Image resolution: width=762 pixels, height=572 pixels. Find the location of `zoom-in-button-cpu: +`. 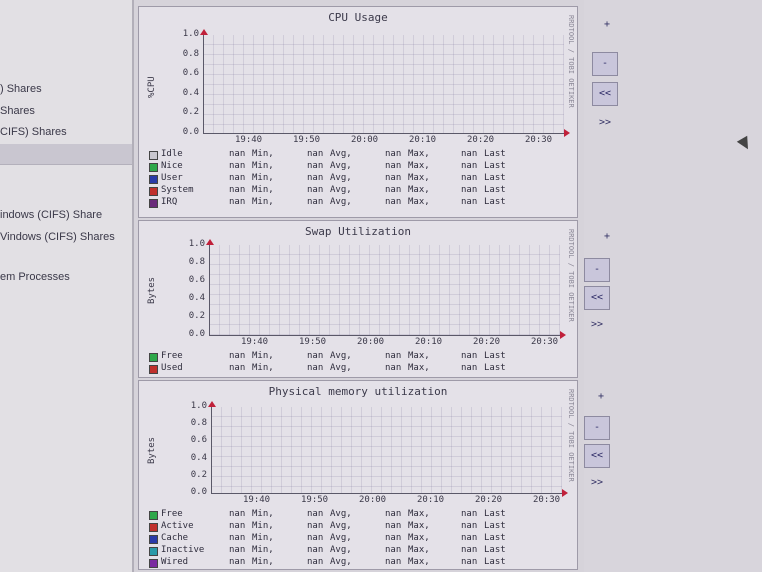

zoom-in-button-cpu: + is located at coordinates (607, 26).